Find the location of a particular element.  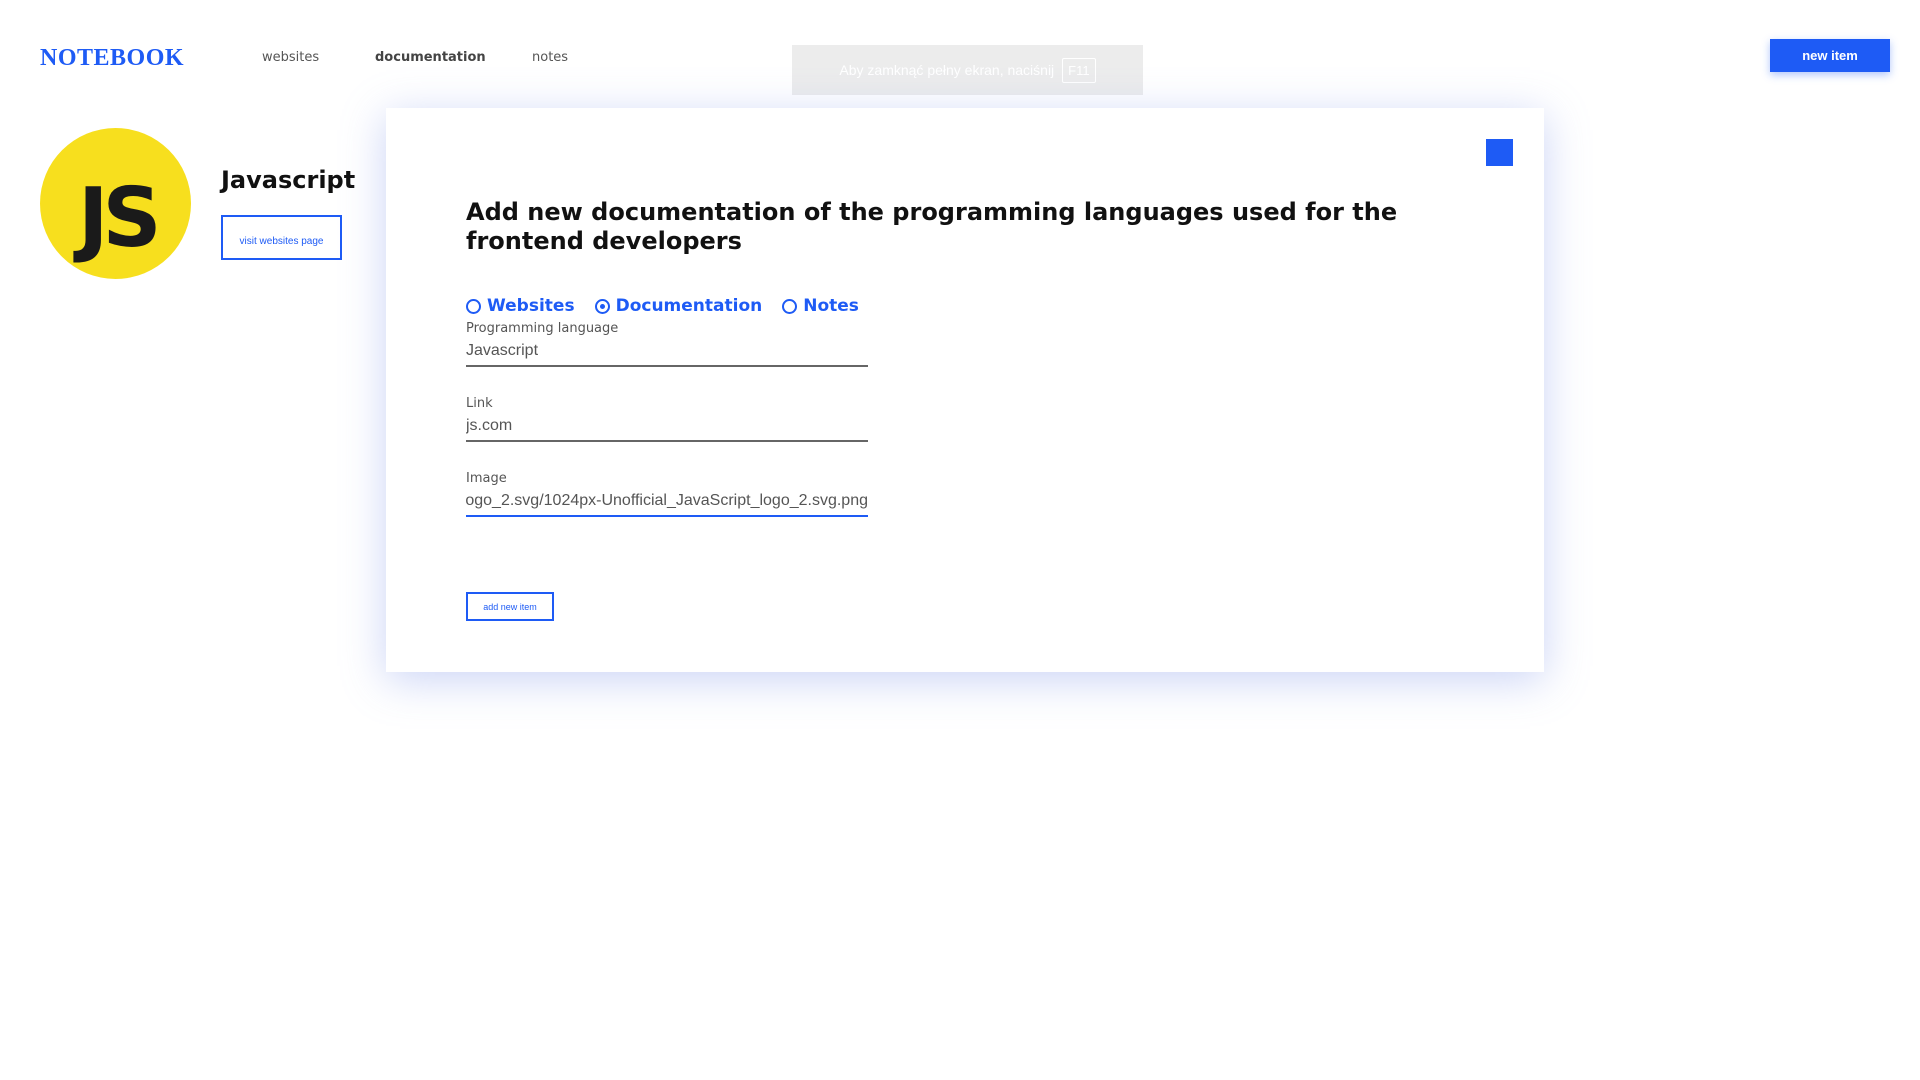

js-logo-avatar: JS is located at coordinates (115, 203).